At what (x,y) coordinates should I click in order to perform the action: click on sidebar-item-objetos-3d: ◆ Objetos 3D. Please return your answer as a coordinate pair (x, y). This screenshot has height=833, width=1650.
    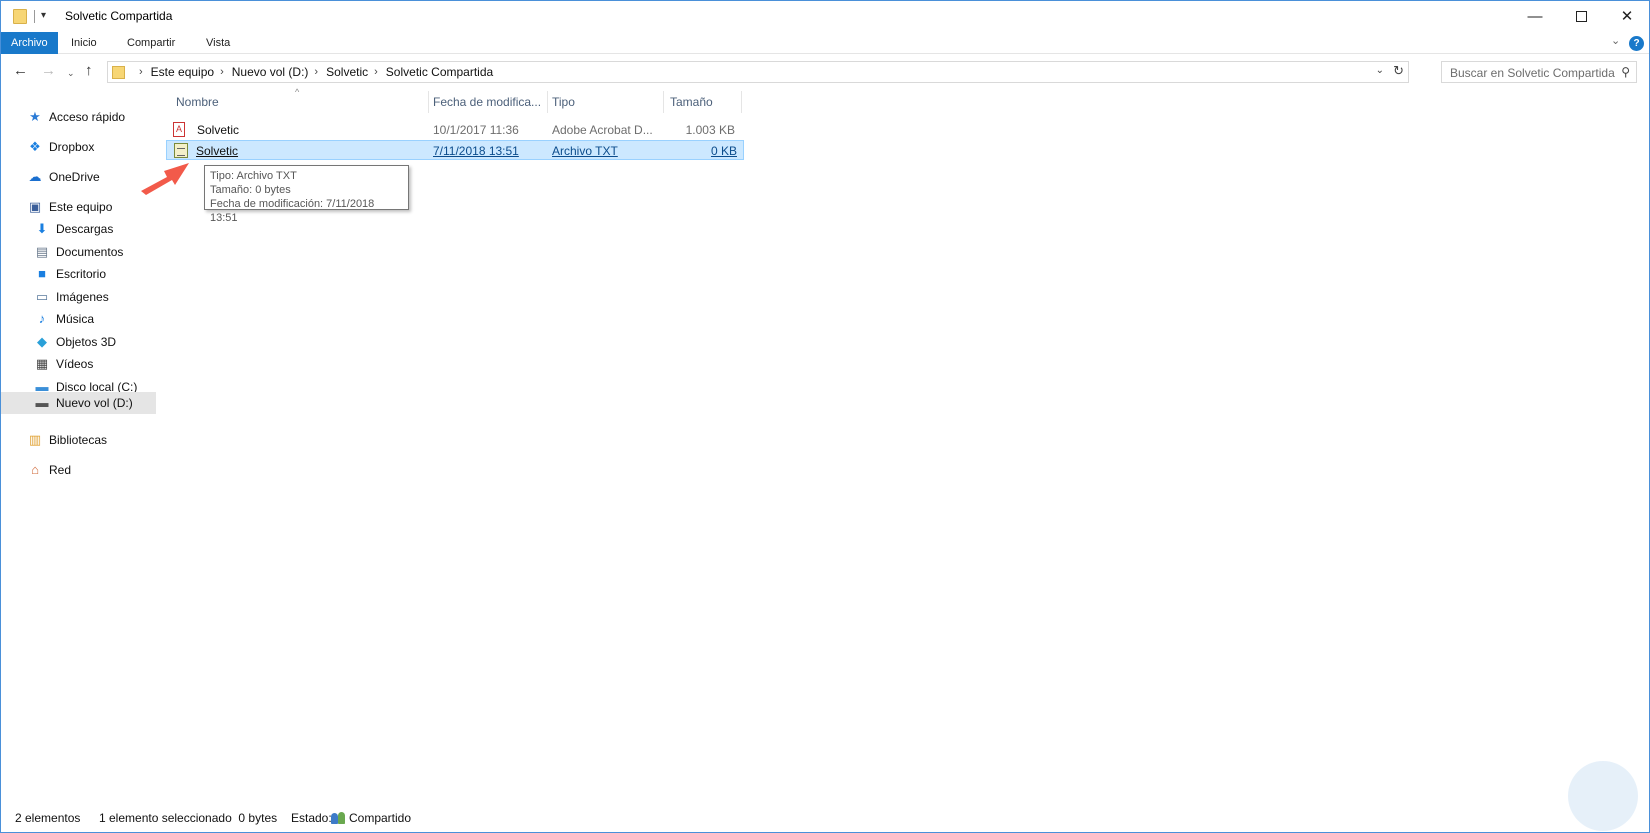
    Looking at the image, I should click on (75, 342).